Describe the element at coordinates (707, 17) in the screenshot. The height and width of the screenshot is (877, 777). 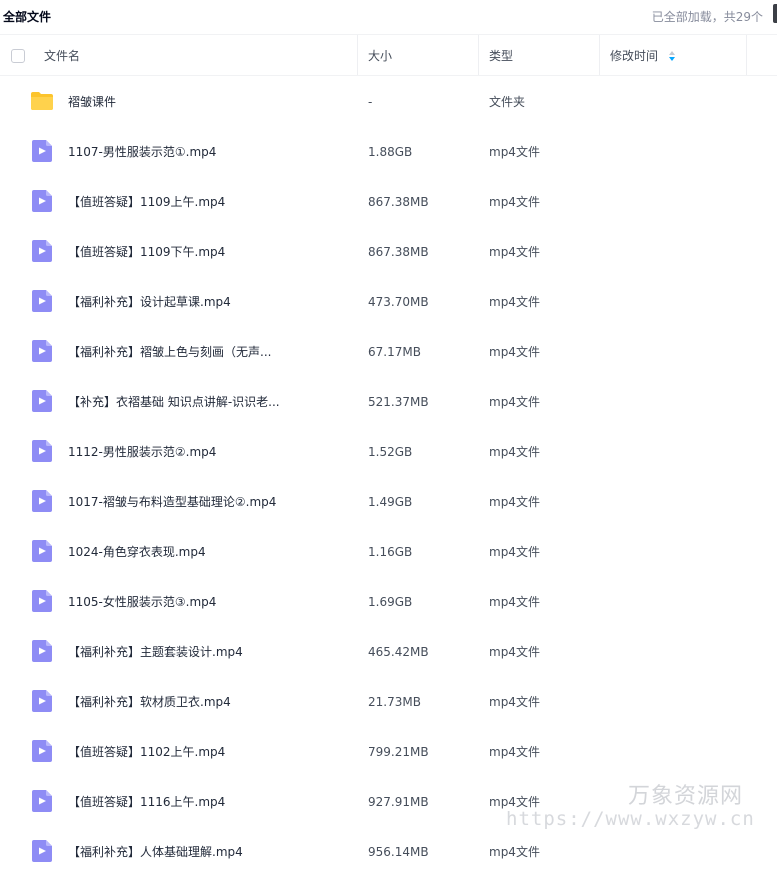
I see `load-status: 已全部加载，共29个` at that location.